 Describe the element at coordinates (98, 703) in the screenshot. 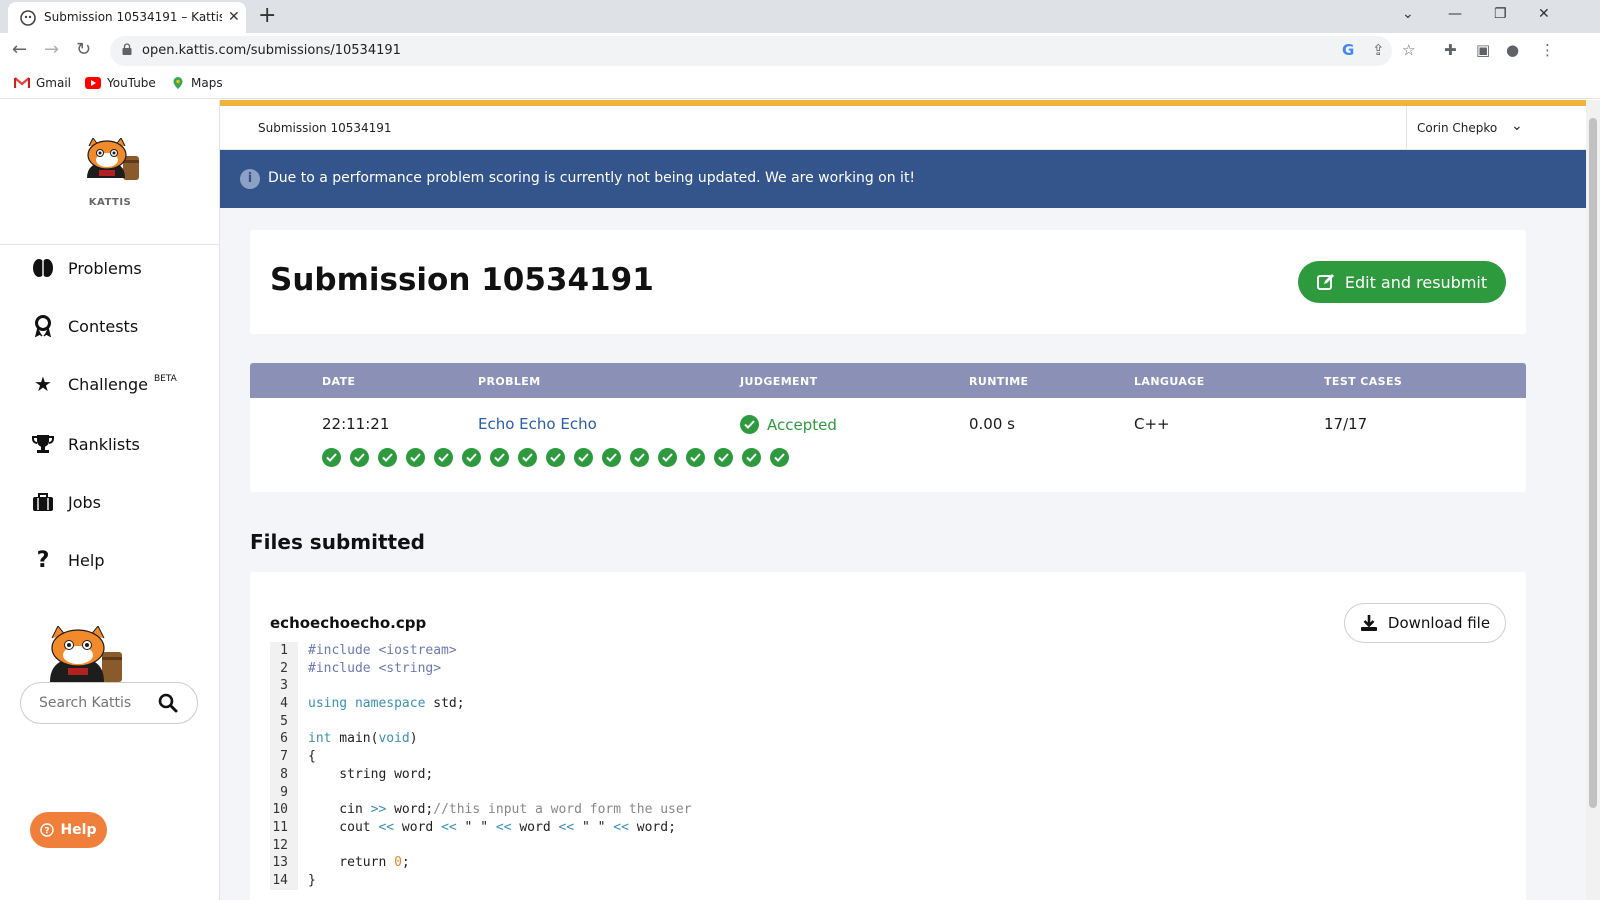

I see `search-input` at that location.